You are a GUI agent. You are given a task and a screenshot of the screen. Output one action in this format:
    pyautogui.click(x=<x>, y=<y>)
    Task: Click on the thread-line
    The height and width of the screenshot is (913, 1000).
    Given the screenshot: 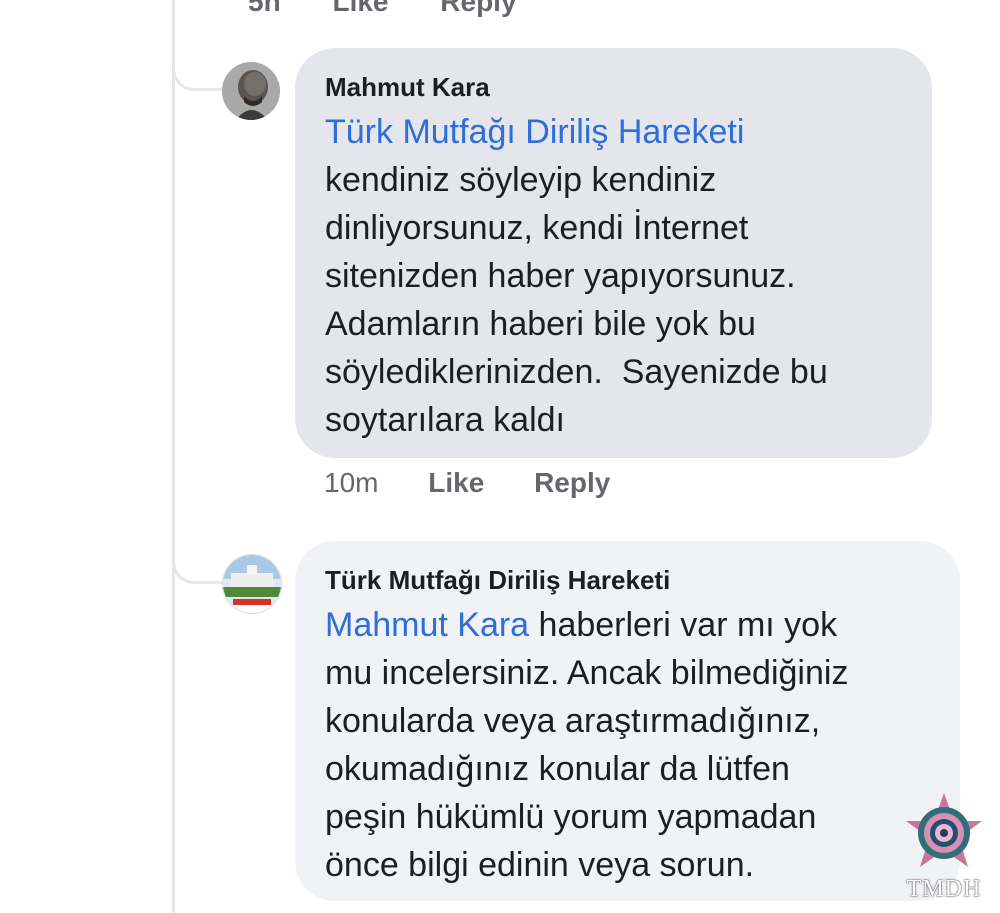 What is the action you would take?
    pyautogui.click(x=173, y=456)
    